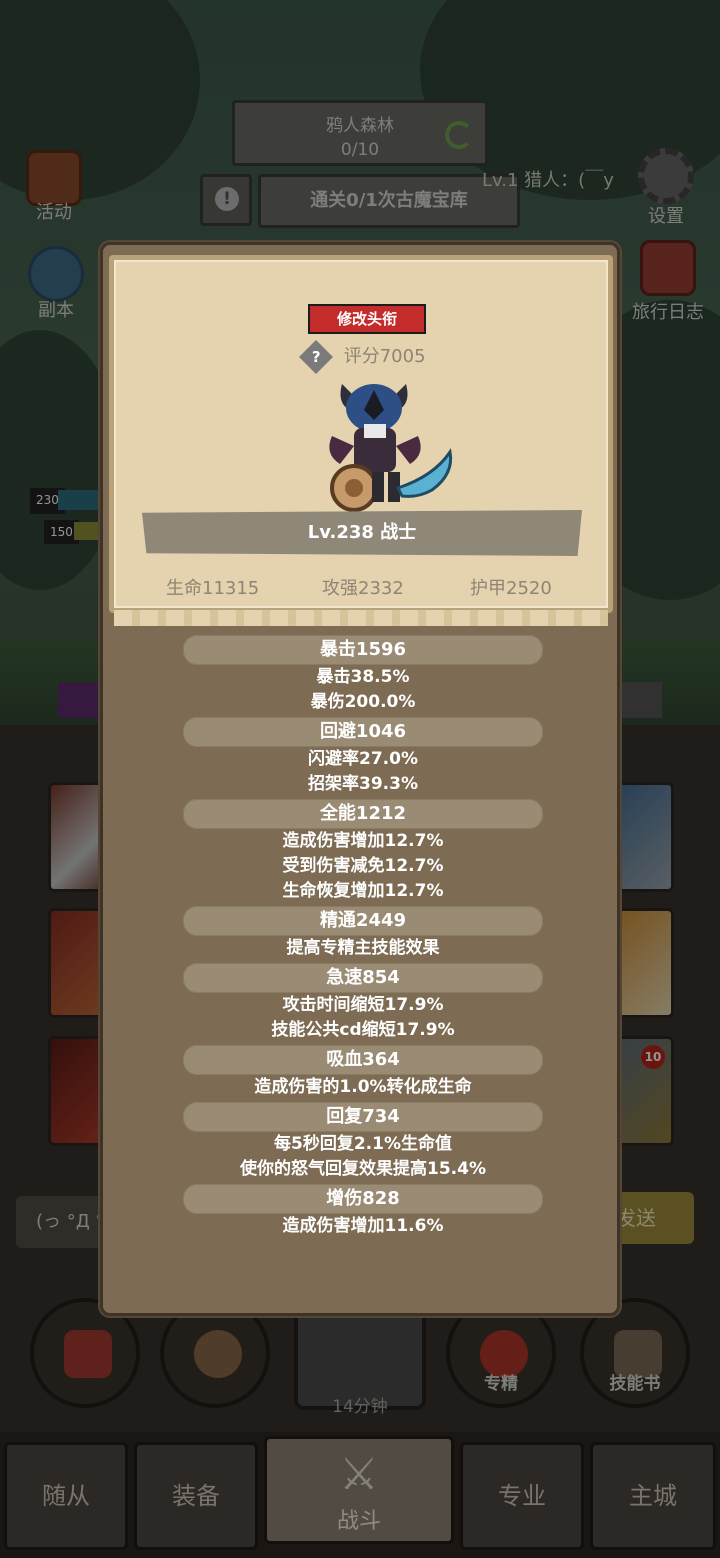  What do you see at coordinates (363, 732) in the screenshot?
I see `attribute-header: 回避1046` at bounding box center [363, 732].